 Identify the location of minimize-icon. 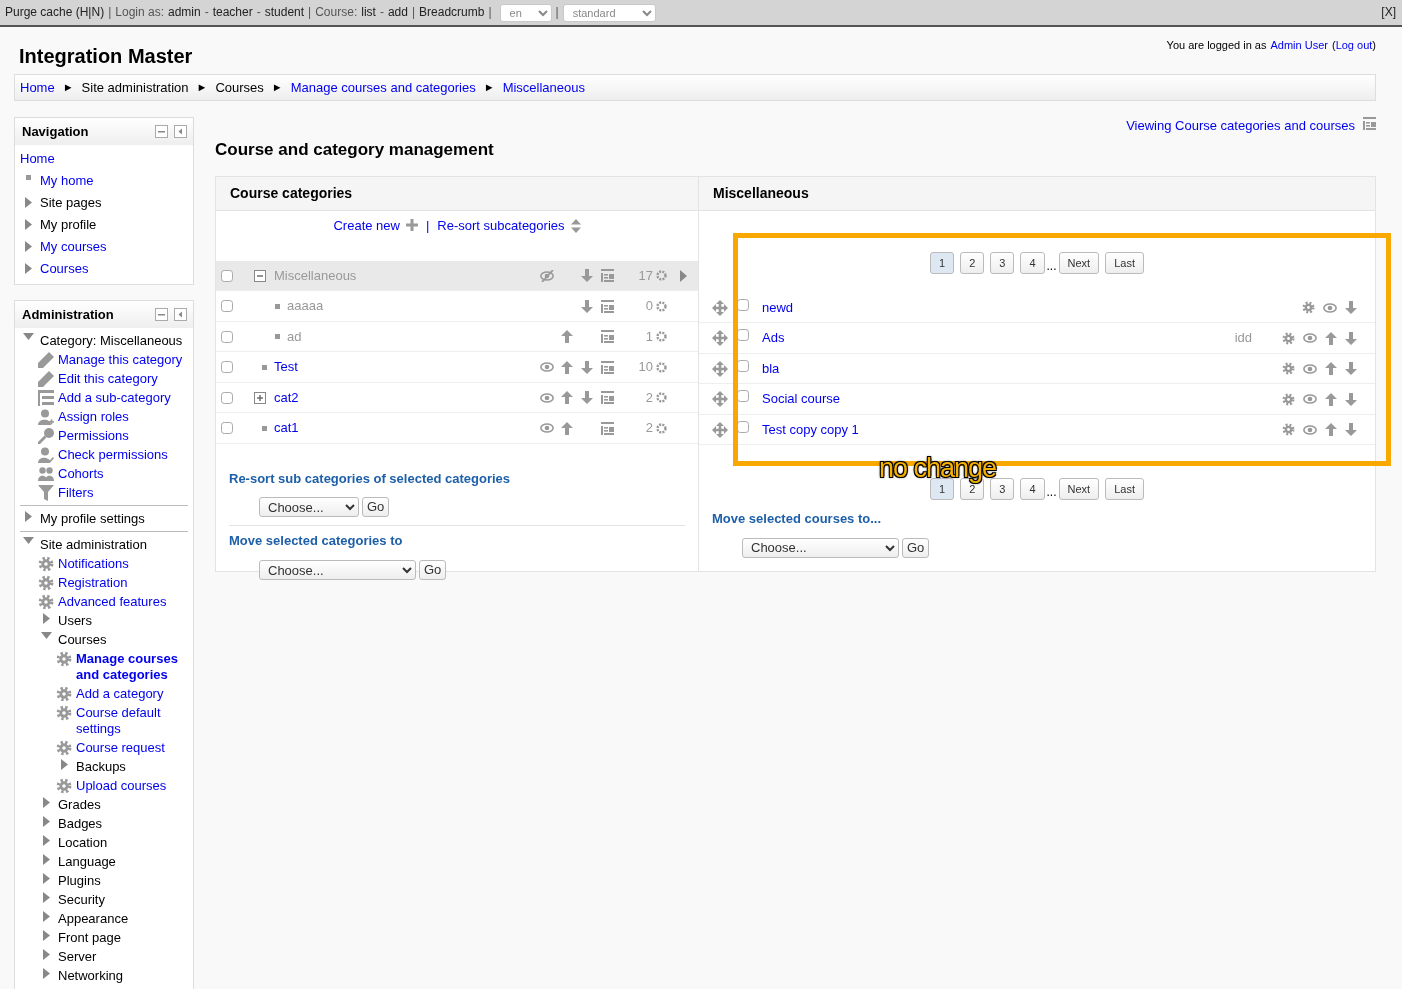
(161, 131).